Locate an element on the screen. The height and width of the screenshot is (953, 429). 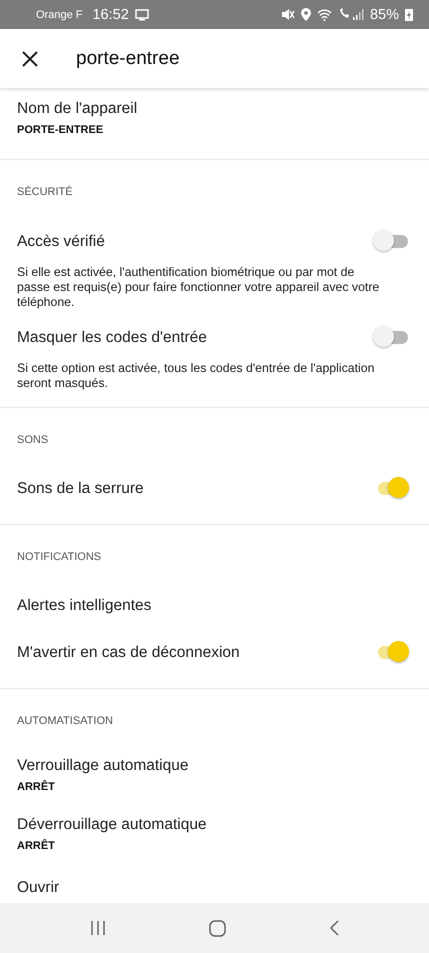
setting-label: Accès vérifié is located at coordinates (61, 241).